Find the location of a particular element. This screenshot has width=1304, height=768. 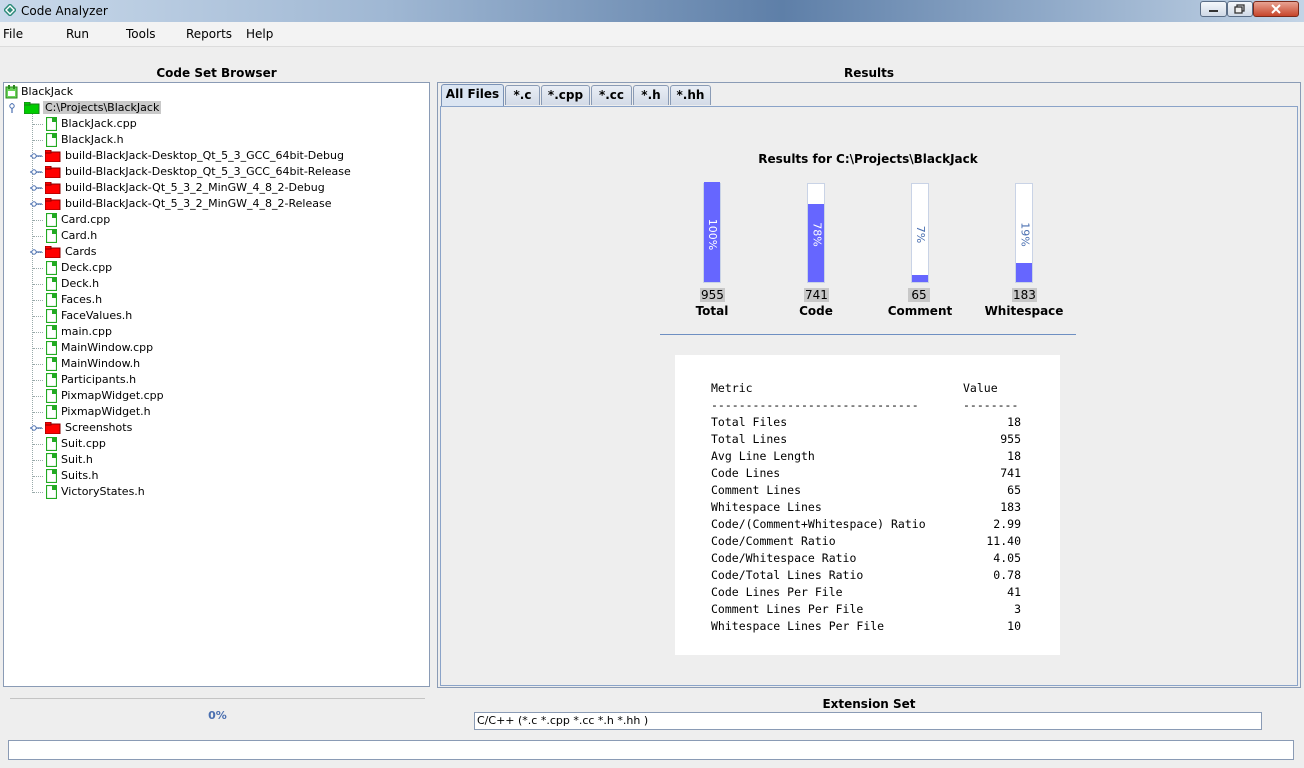

metric-row: Total Lines 955 is located at coordinates (866, 440).